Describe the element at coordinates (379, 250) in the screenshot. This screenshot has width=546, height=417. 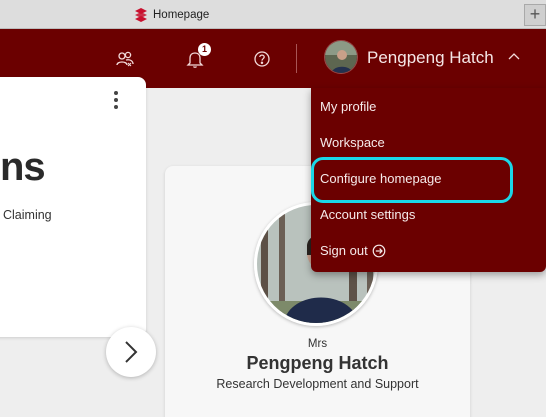
I see `sign-out-icon` at that location.